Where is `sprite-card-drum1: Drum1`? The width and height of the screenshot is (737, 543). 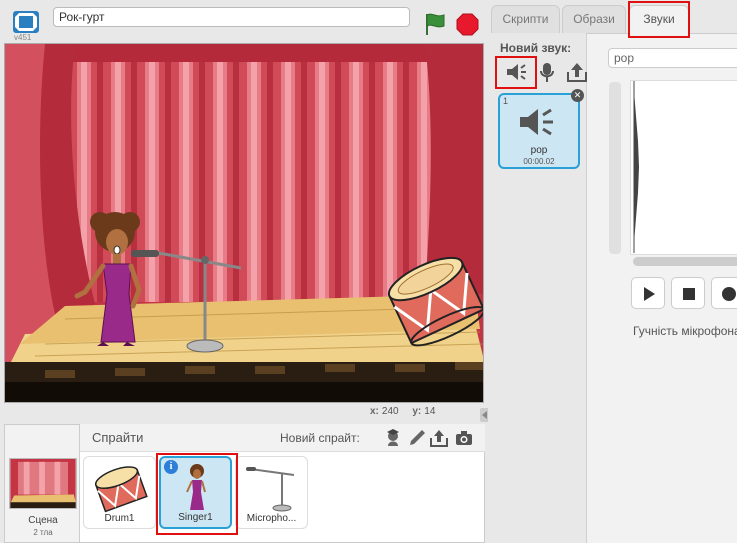
sprite-card-drum1: Drum1 is located at coordinates (119, 492).